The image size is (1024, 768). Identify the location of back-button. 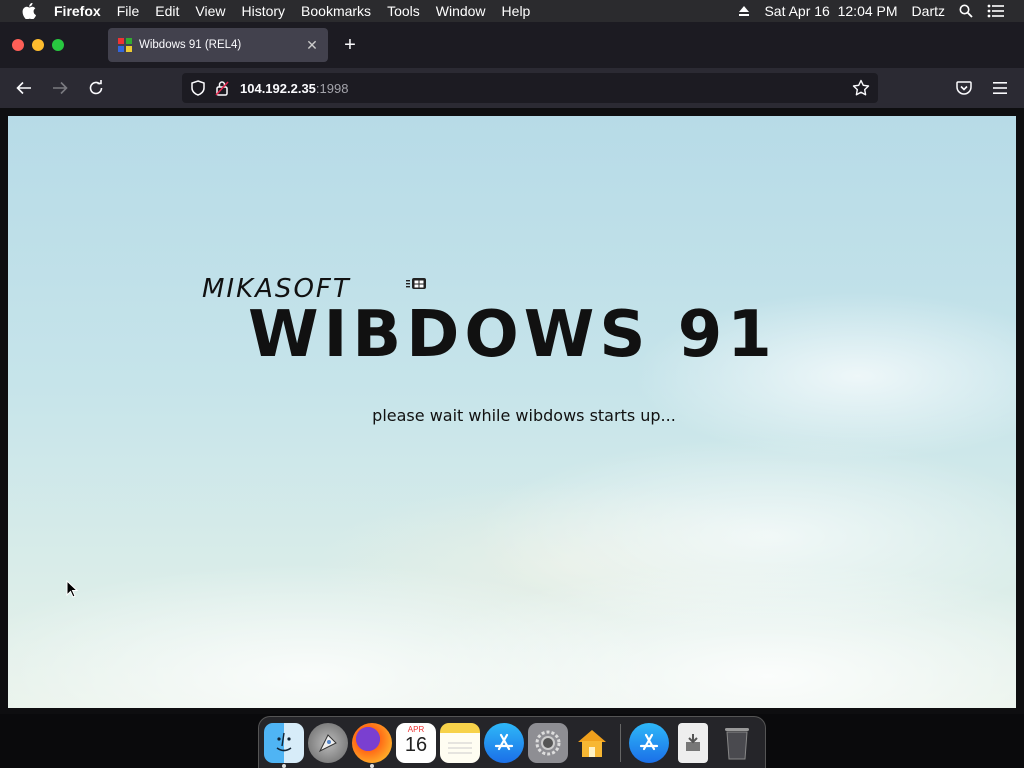
(24, 88).